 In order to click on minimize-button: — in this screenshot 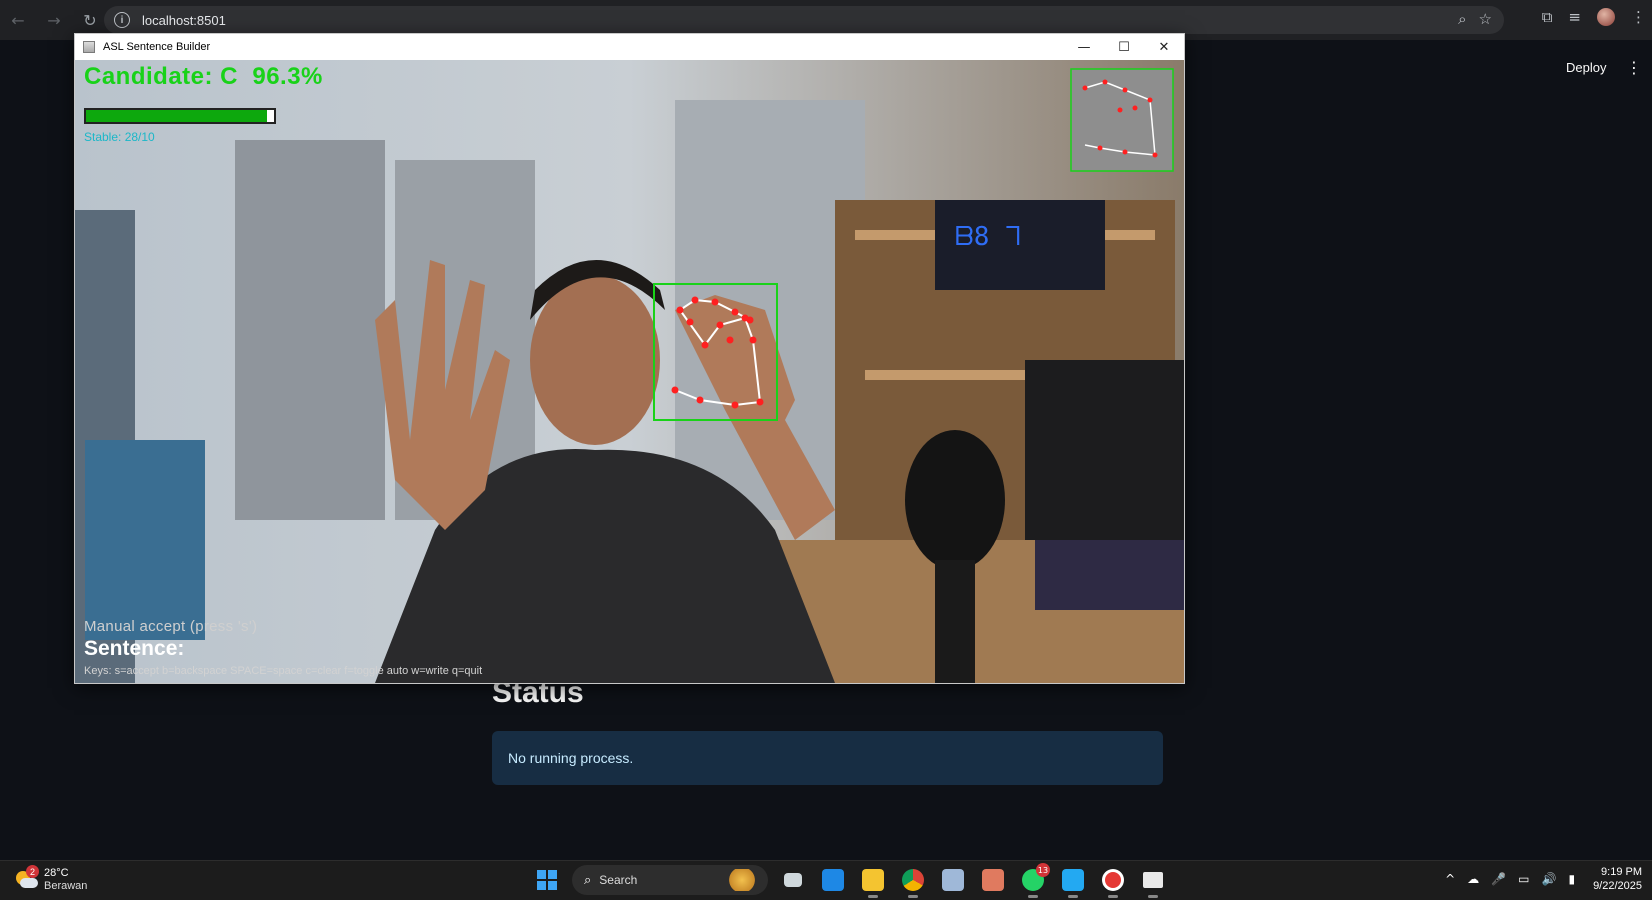, I will do `click(1084, 47)`.